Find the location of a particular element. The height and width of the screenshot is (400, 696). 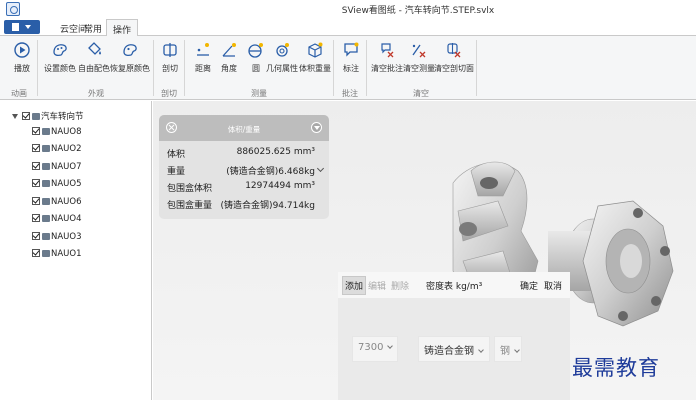

annotate-icon is located at coordinates (351, 49).